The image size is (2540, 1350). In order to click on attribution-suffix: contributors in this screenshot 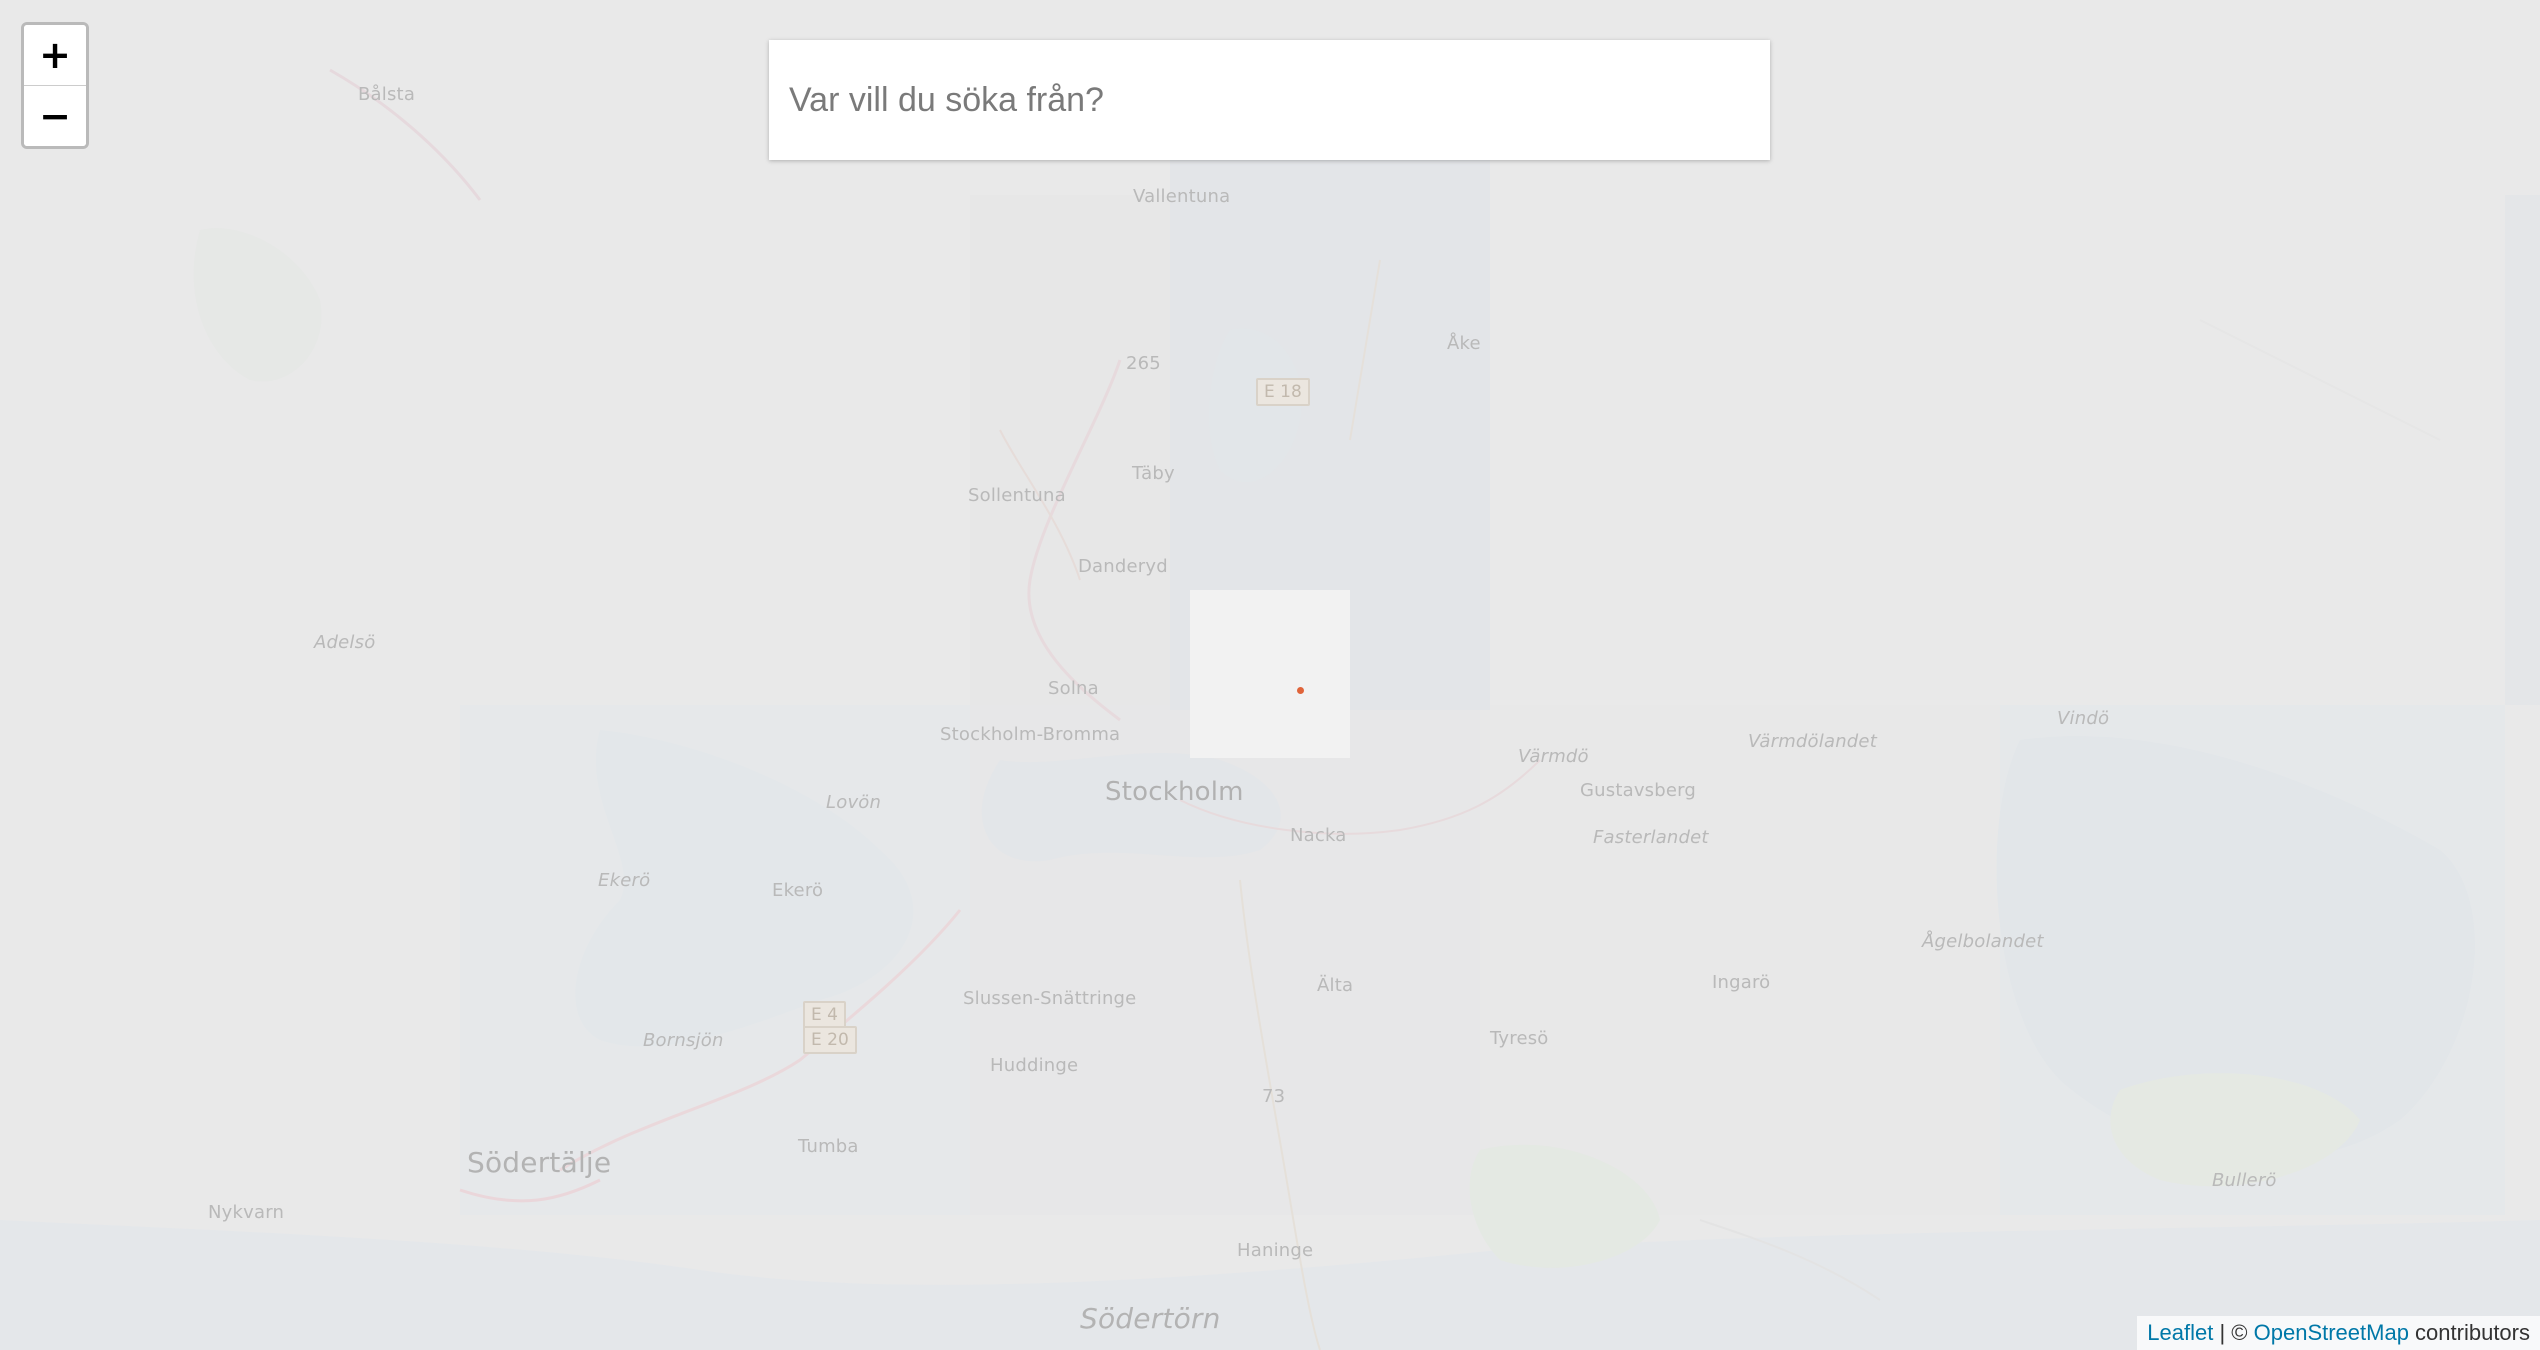, I will do `click(2469, 1332)`.